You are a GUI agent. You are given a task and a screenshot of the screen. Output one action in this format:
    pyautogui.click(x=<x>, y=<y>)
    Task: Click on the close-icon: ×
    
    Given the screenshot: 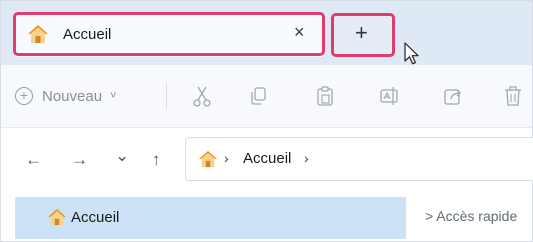 What is the action you would take?
    pyautogui.click(x=299, y=32)
    